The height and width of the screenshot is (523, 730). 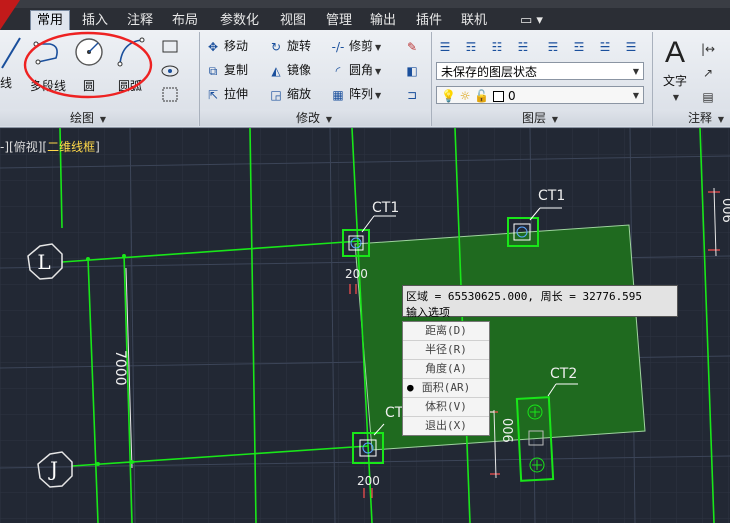 What do you see at coordinates (540, 95) in the screenshot?
I see `layer-combo: 💡 ☼ 🔓 0 ▼` at bounding box center [540, 95].